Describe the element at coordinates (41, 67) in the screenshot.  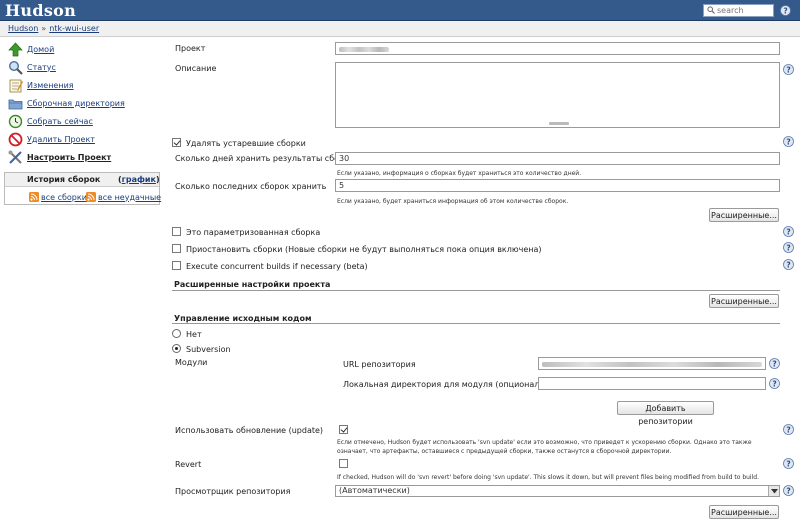
I see `sidebar-item-label: Статус` at that location.